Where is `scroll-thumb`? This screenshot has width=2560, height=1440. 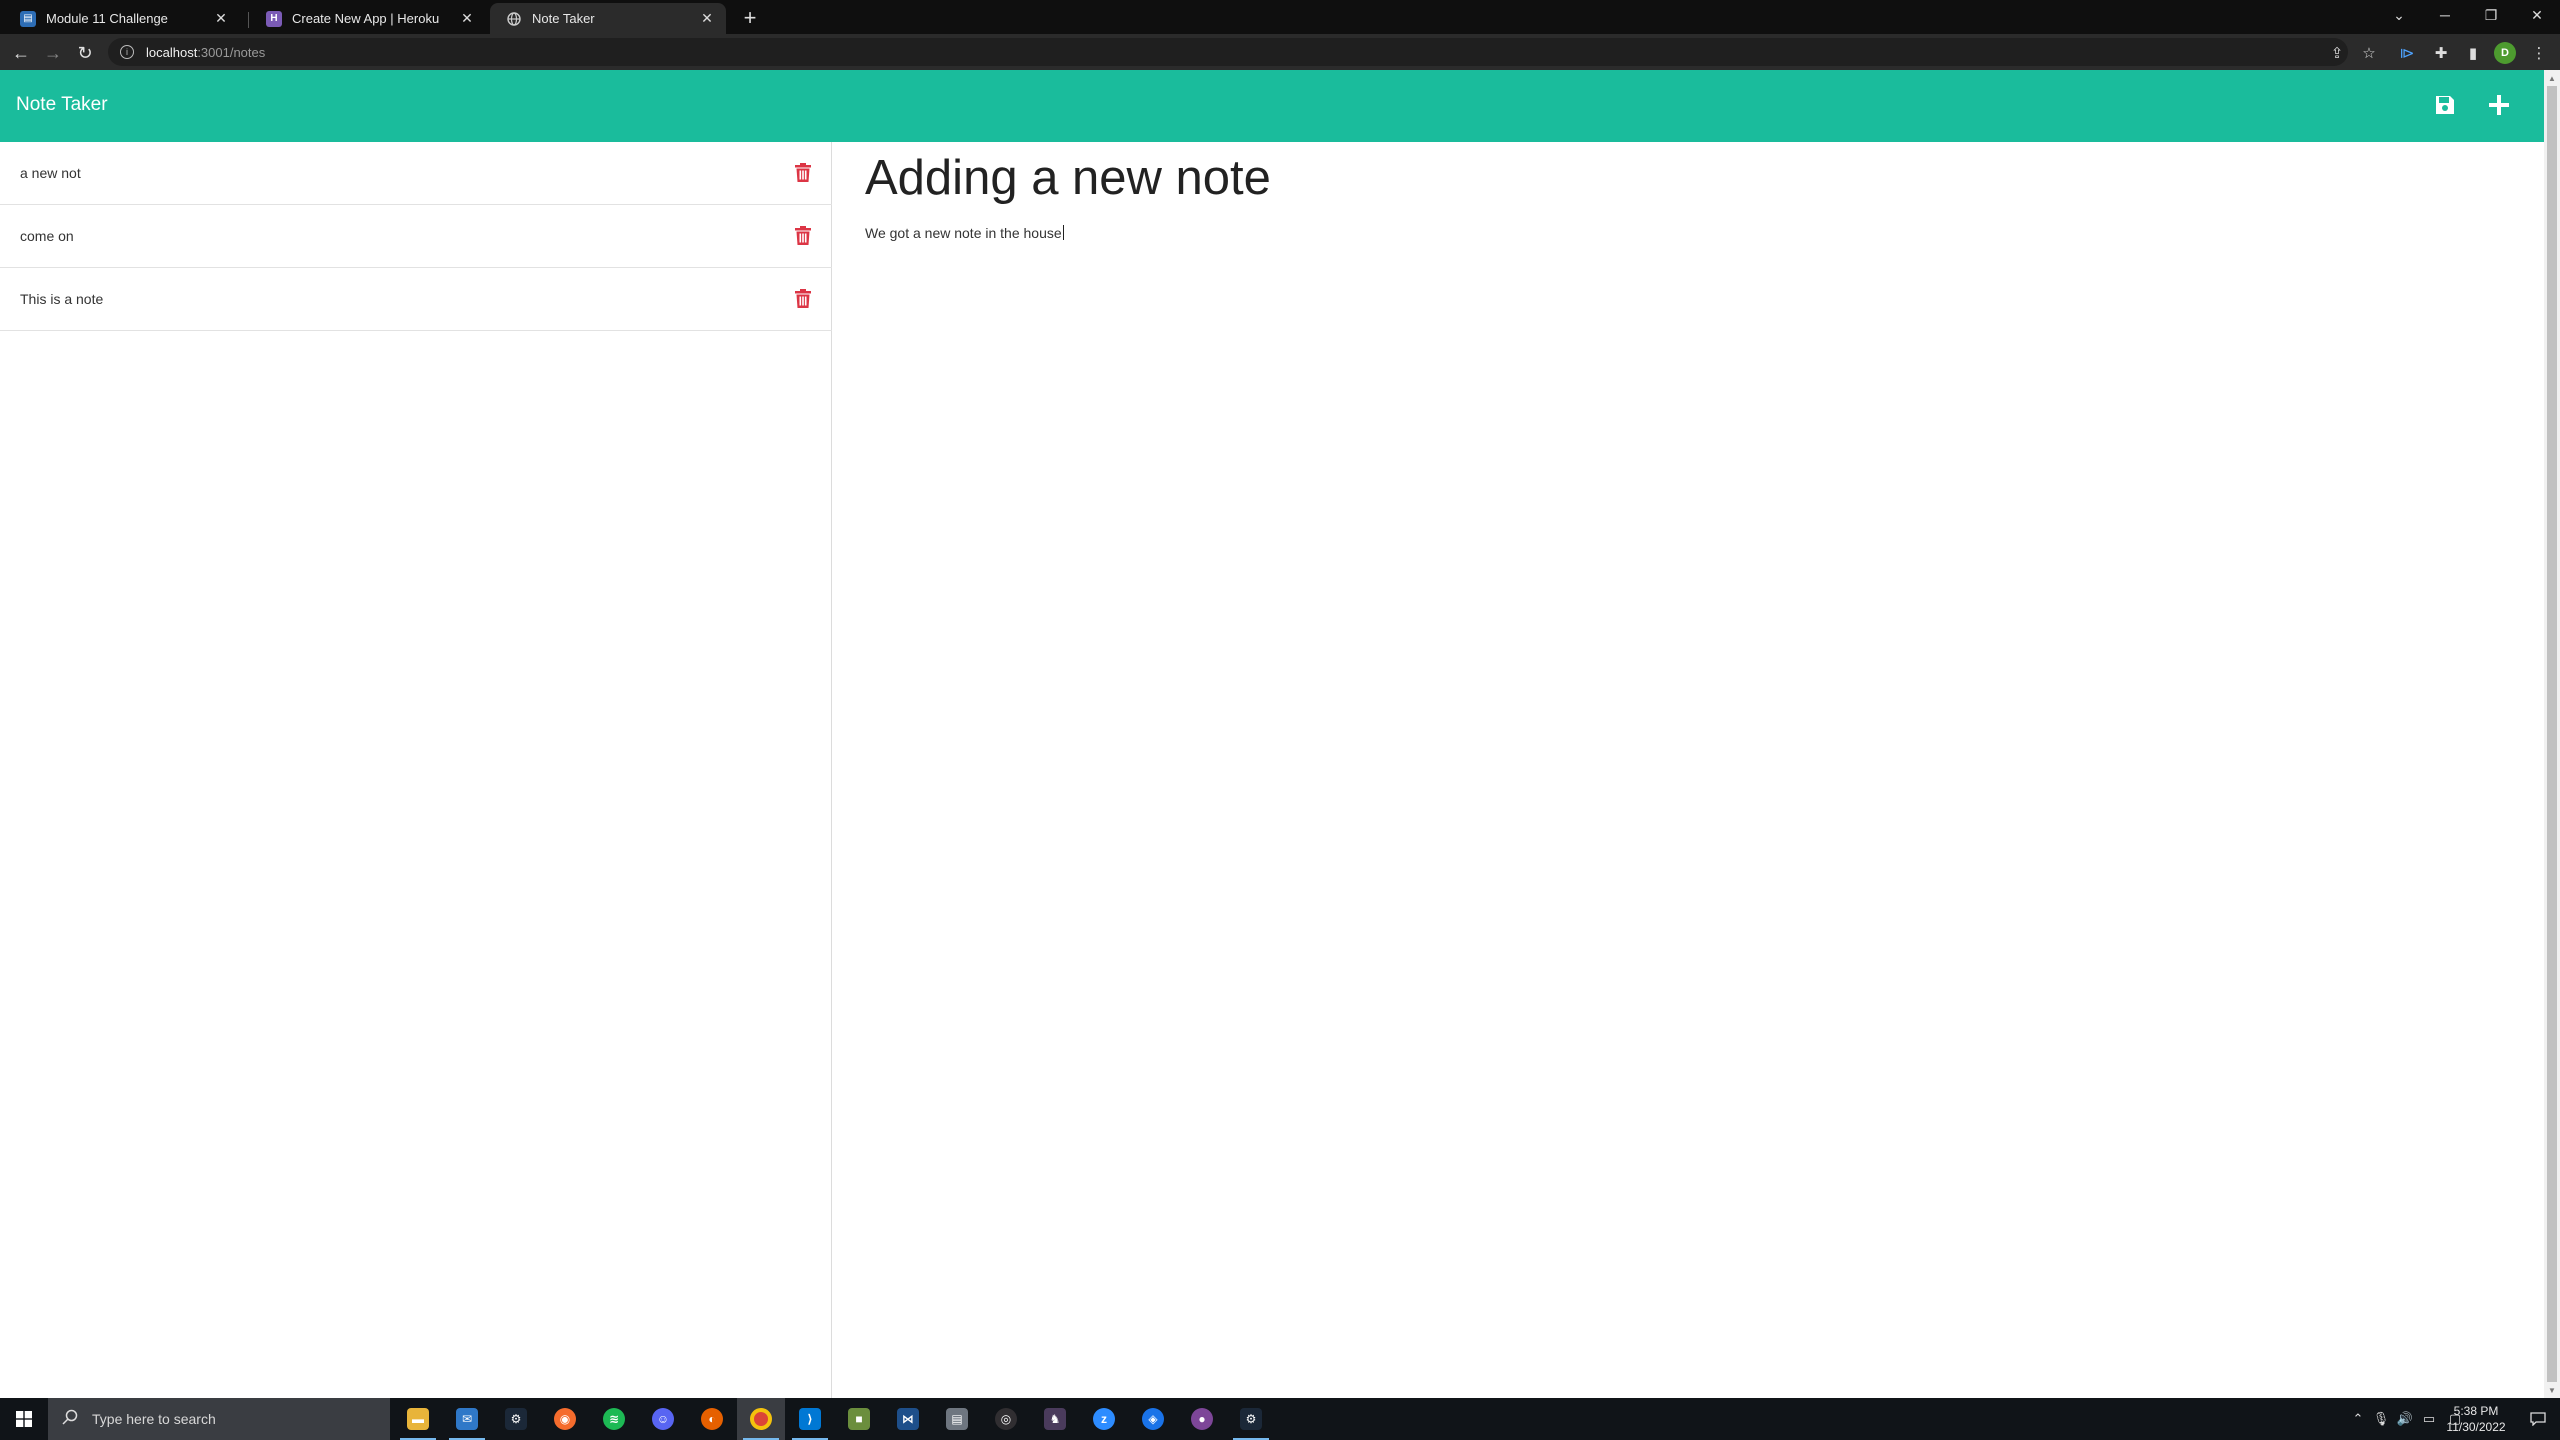
scroll-thumb is located at coordinates (2552, 734).